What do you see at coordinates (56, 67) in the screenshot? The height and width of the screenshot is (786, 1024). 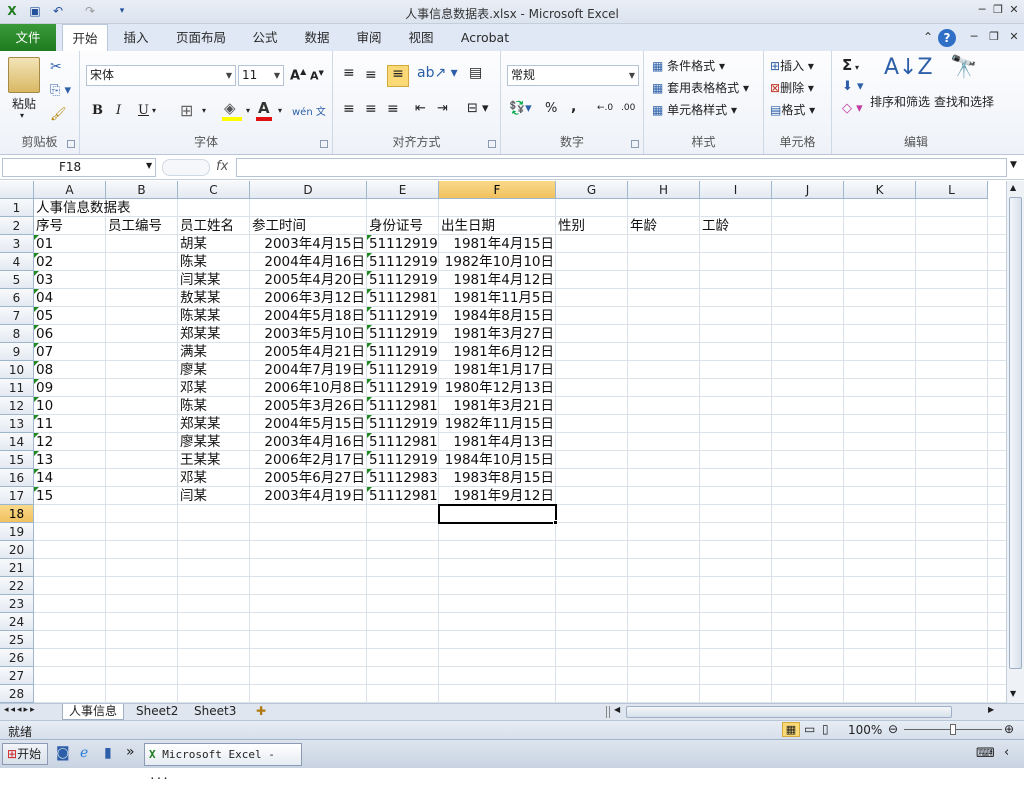 I see `cut-icon: ✂` at bounding box center [56, 67].